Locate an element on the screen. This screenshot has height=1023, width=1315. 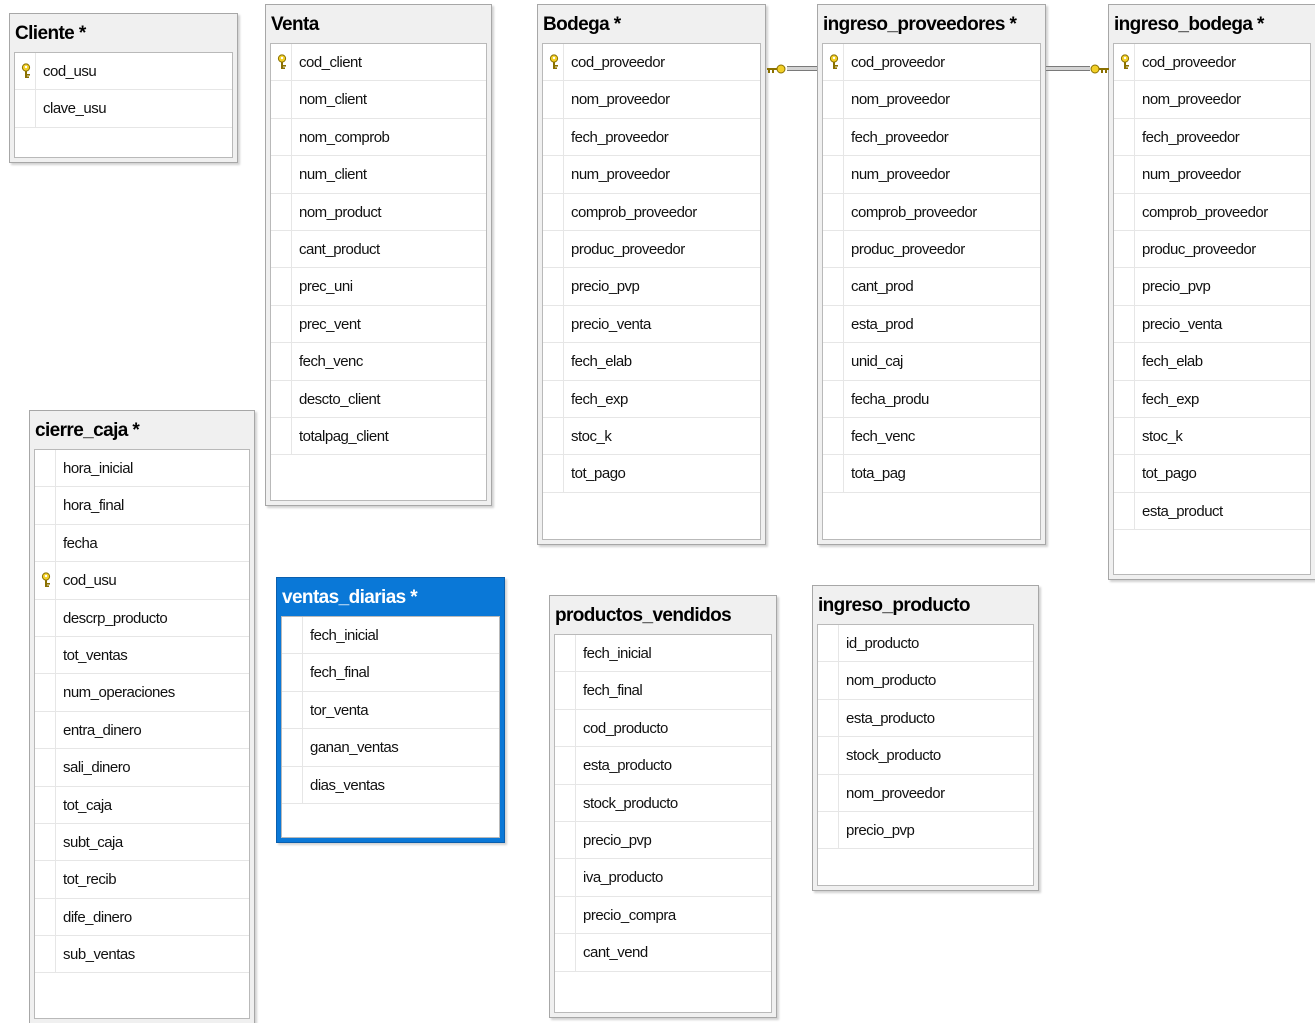
column-row: precio_compra is located at coordinates (663, 915).